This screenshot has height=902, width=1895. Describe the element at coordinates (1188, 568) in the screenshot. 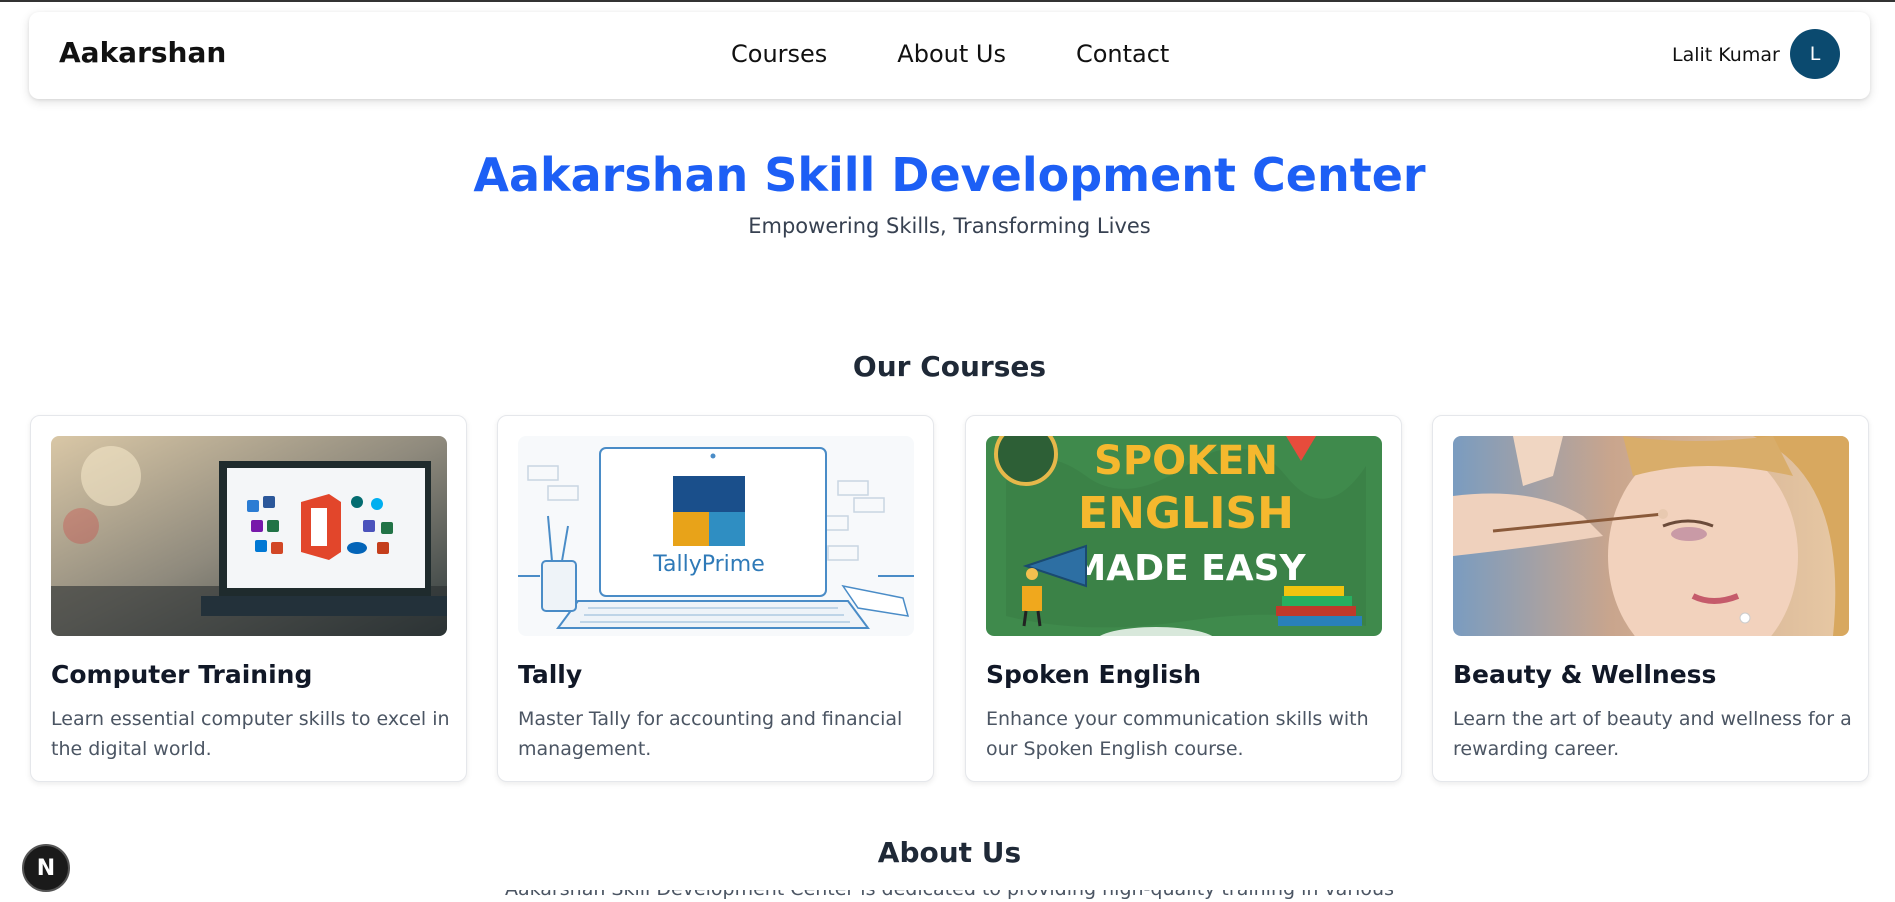

I see `poster-text-made-easy: MADE EASY` at that location.